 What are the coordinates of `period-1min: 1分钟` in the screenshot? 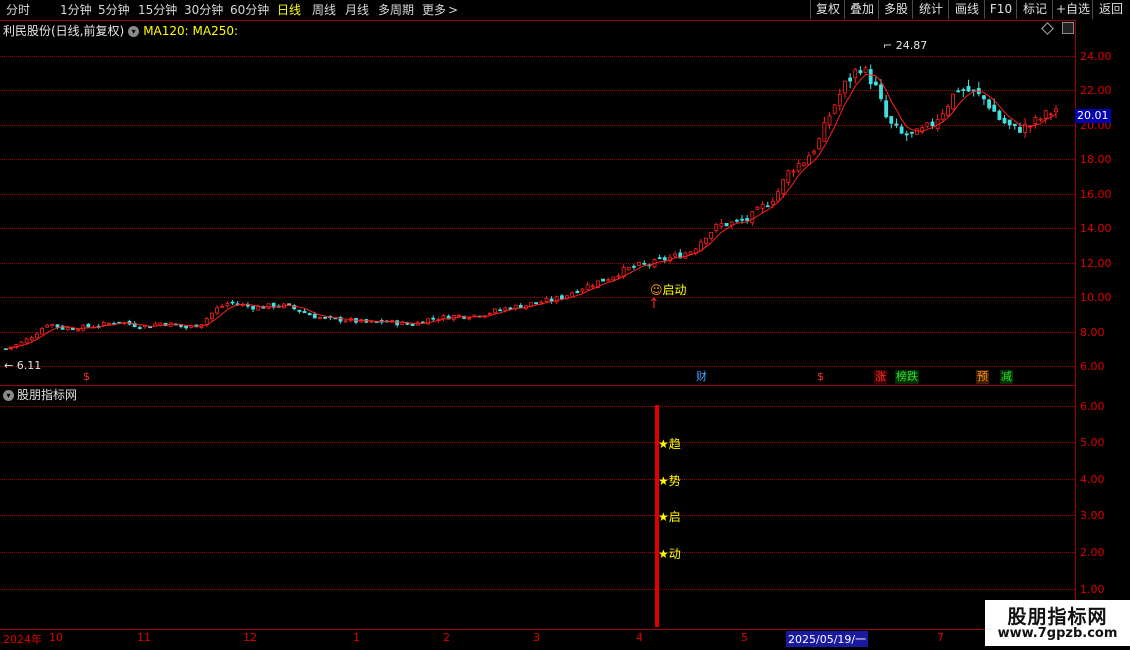 It's located at (76, 9).